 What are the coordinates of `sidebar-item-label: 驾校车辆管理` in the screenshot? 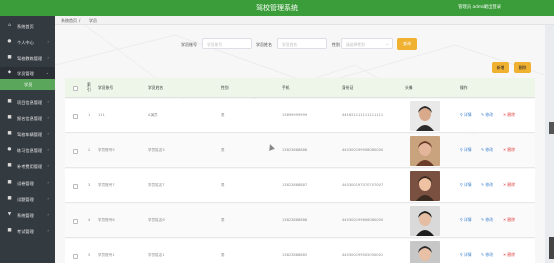 It's located at (30, 134).